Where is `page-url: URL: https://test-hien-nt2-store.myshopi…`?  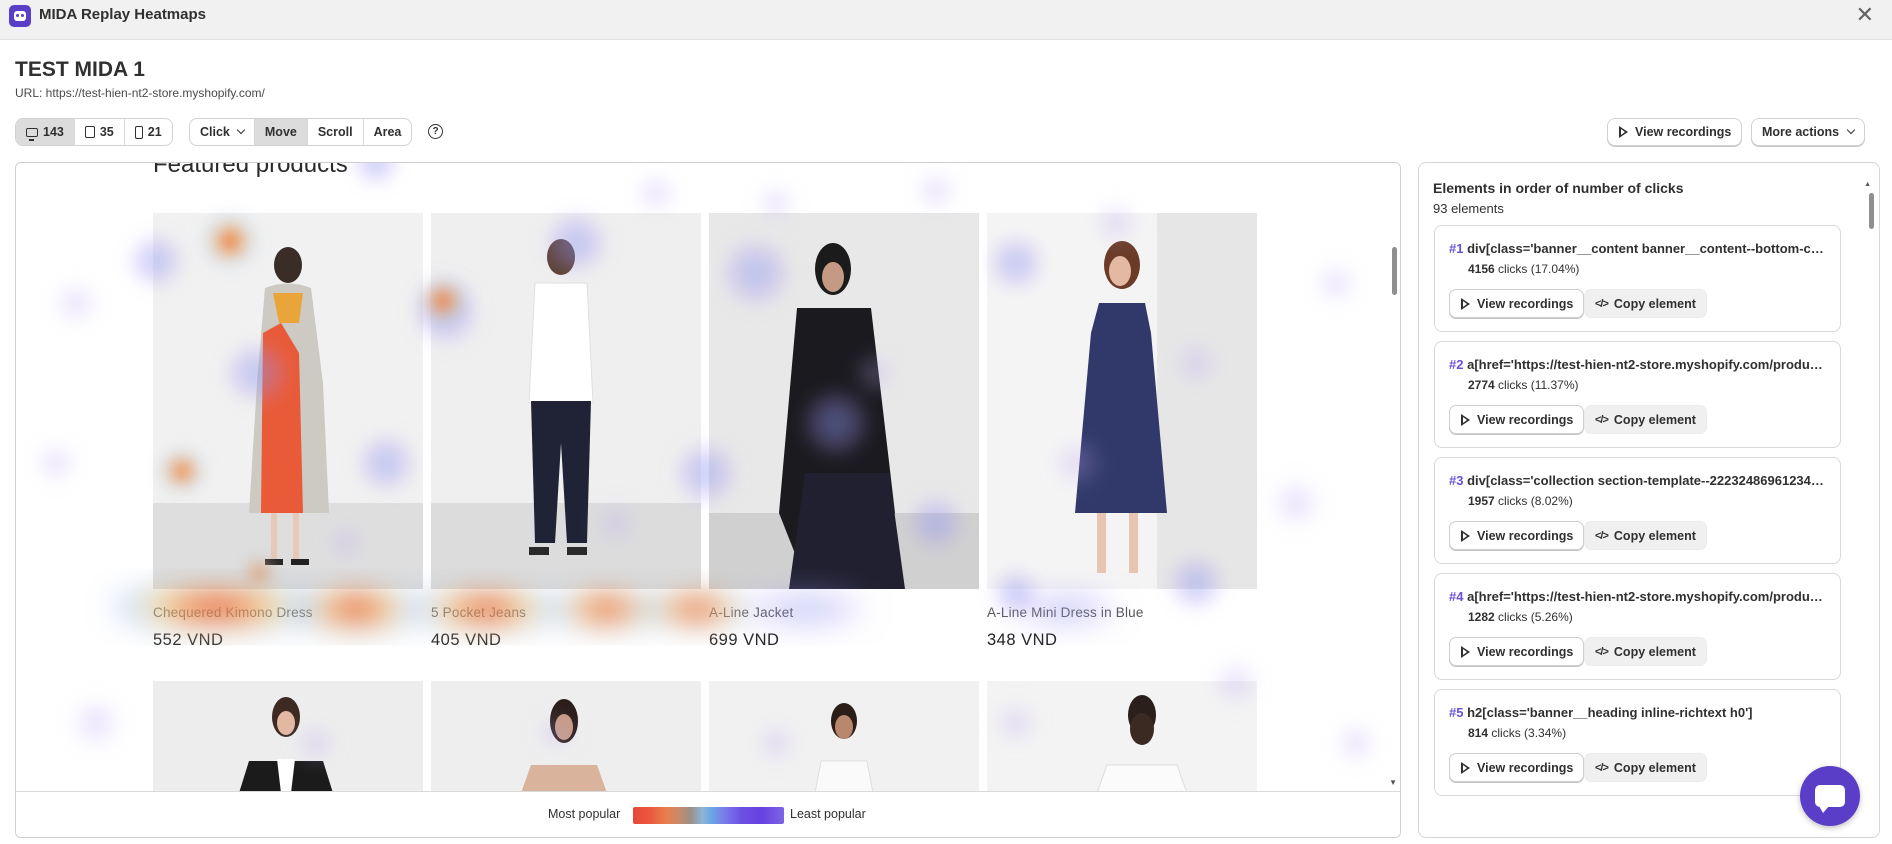
page-url: URL: https://test-hien-nt2-store.myshopi… is located at coordinates (140, 93).